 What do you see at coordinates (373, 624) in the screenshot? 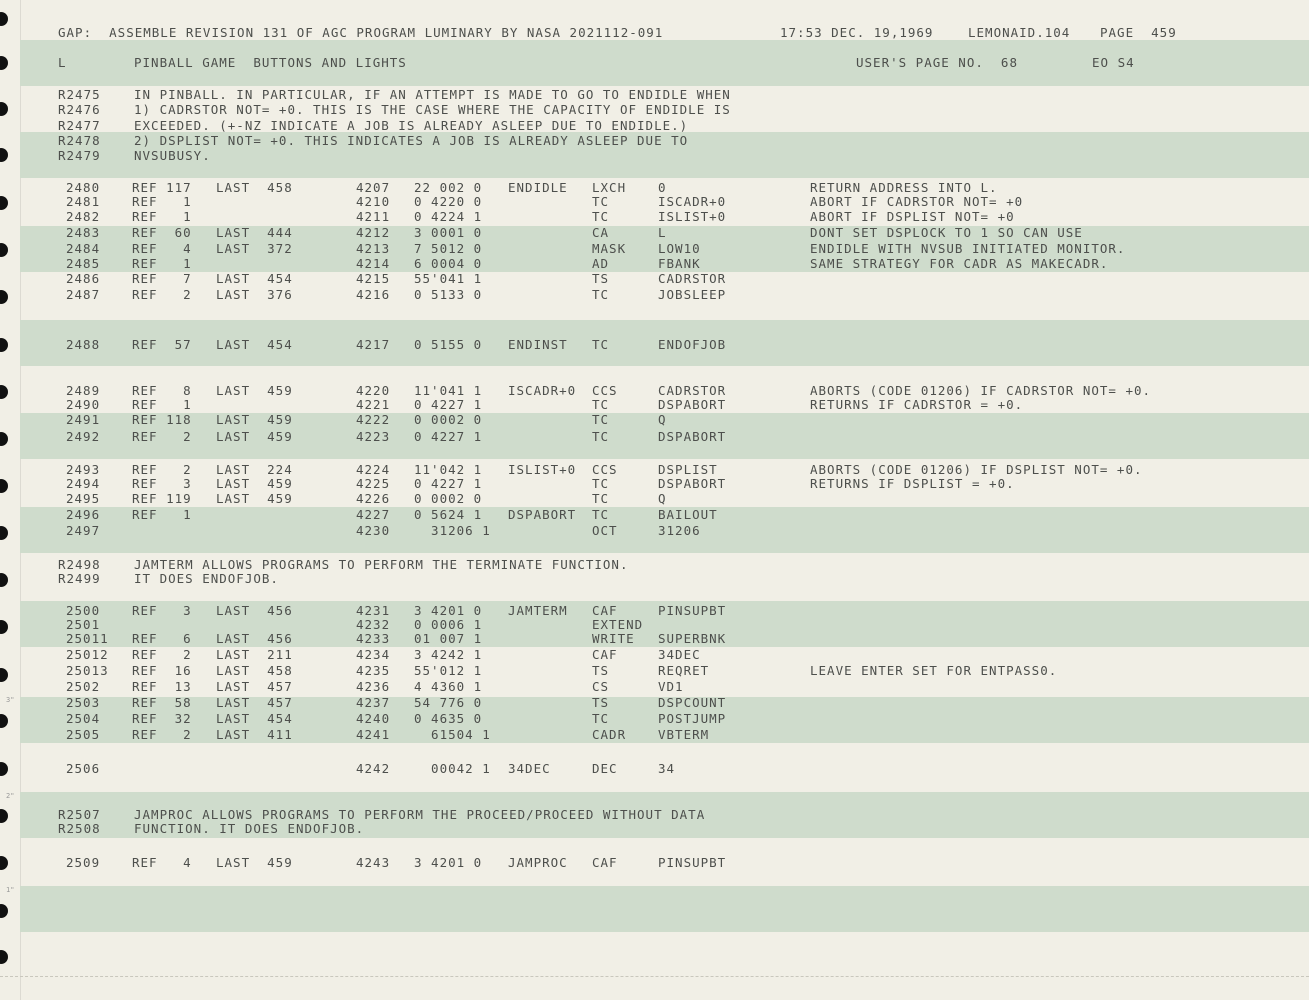
I see `address: 4232` at bounding box center [373, 624].